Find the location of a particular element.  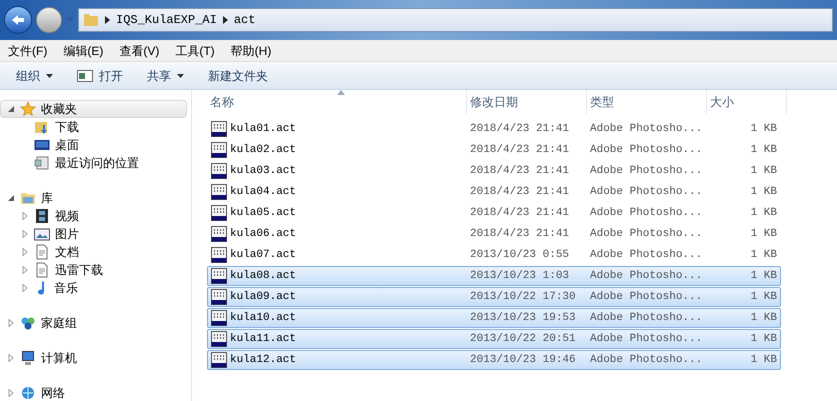

file-row: kula03.act 2018/4/23 21:41 Adobe Photosho... 1 KB is located at coordinates (494, 171).